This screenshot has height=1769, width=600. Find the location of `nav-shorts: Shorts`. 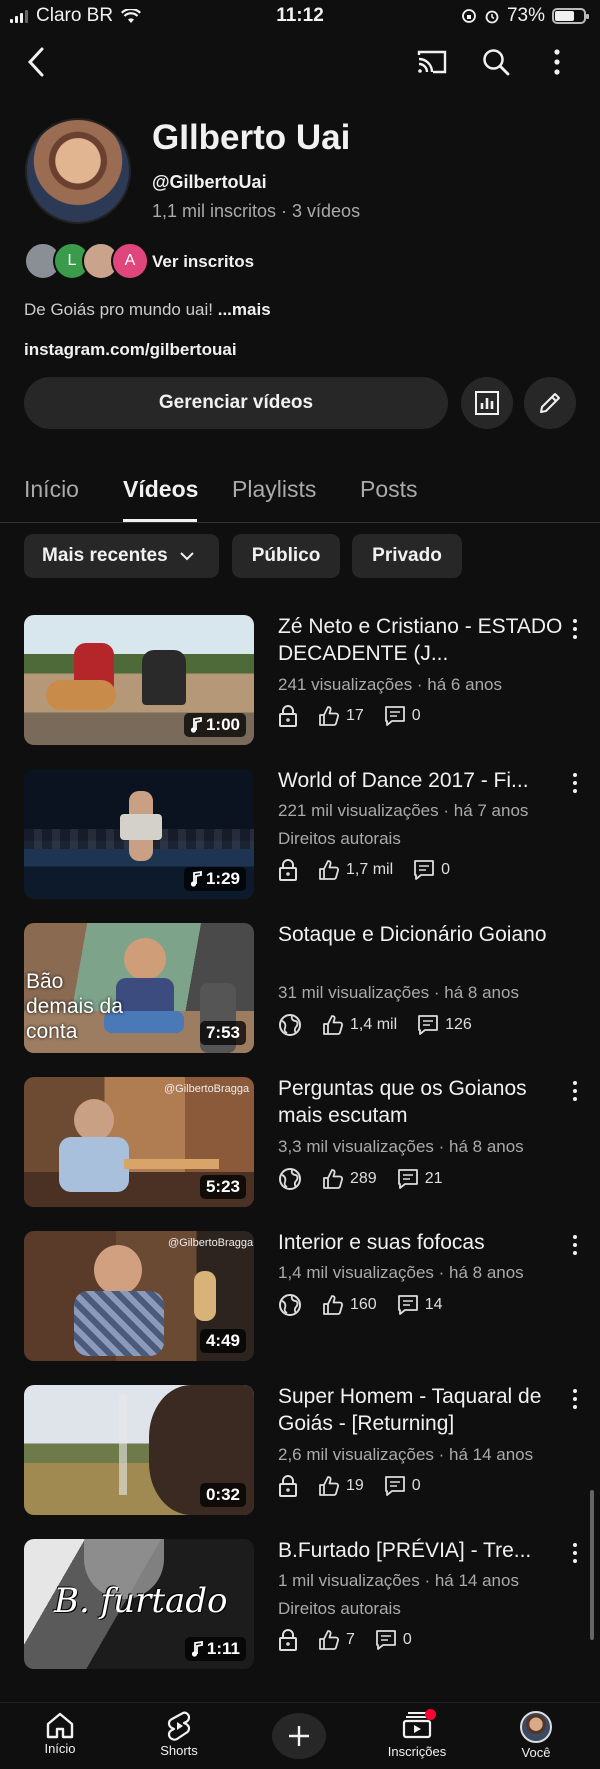

nav-shorts: Shorts is located at coordinates (179, 1734).